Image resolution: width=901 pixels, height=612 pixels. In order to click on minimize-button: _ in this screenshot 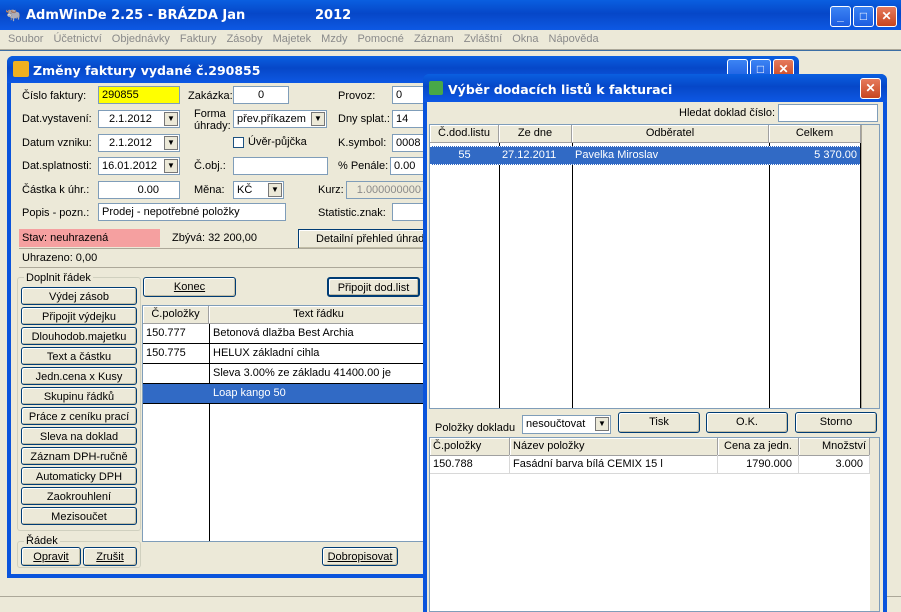, I will do `click(840, 16)`.